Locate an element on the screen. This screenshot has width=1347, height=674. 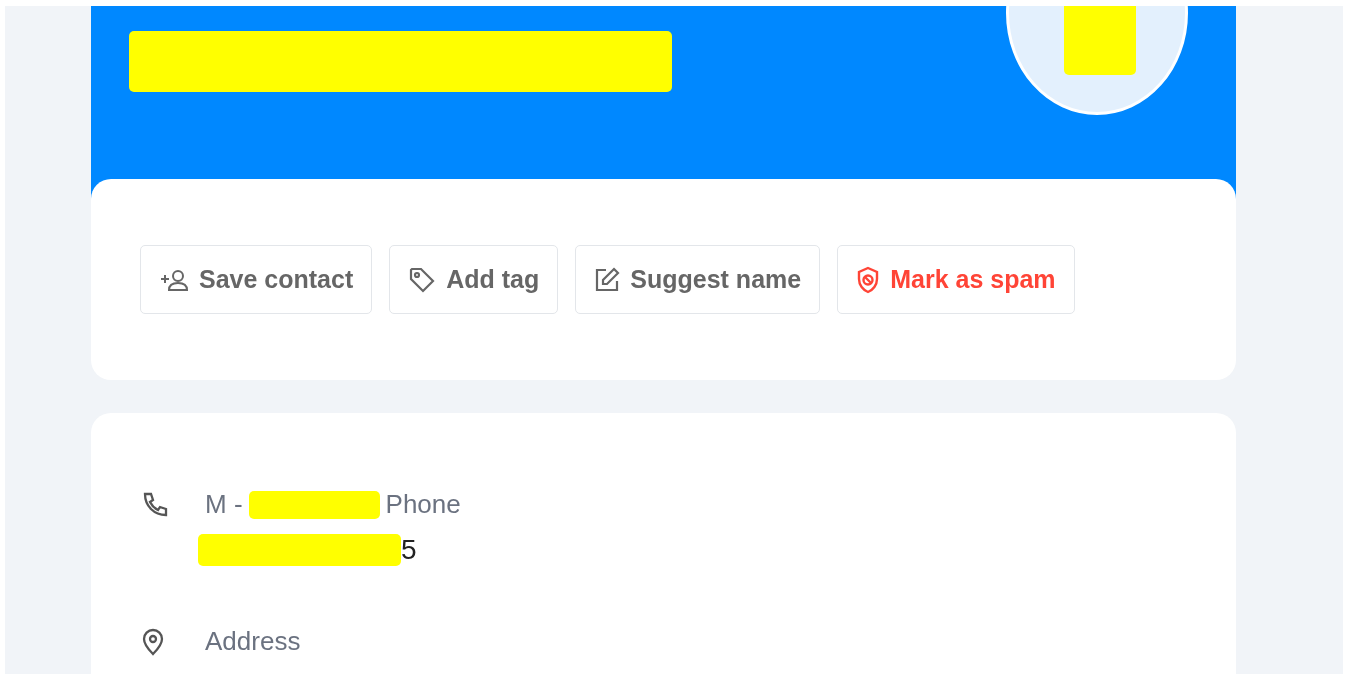
redaction-block is located at coordinates (1100, 40).